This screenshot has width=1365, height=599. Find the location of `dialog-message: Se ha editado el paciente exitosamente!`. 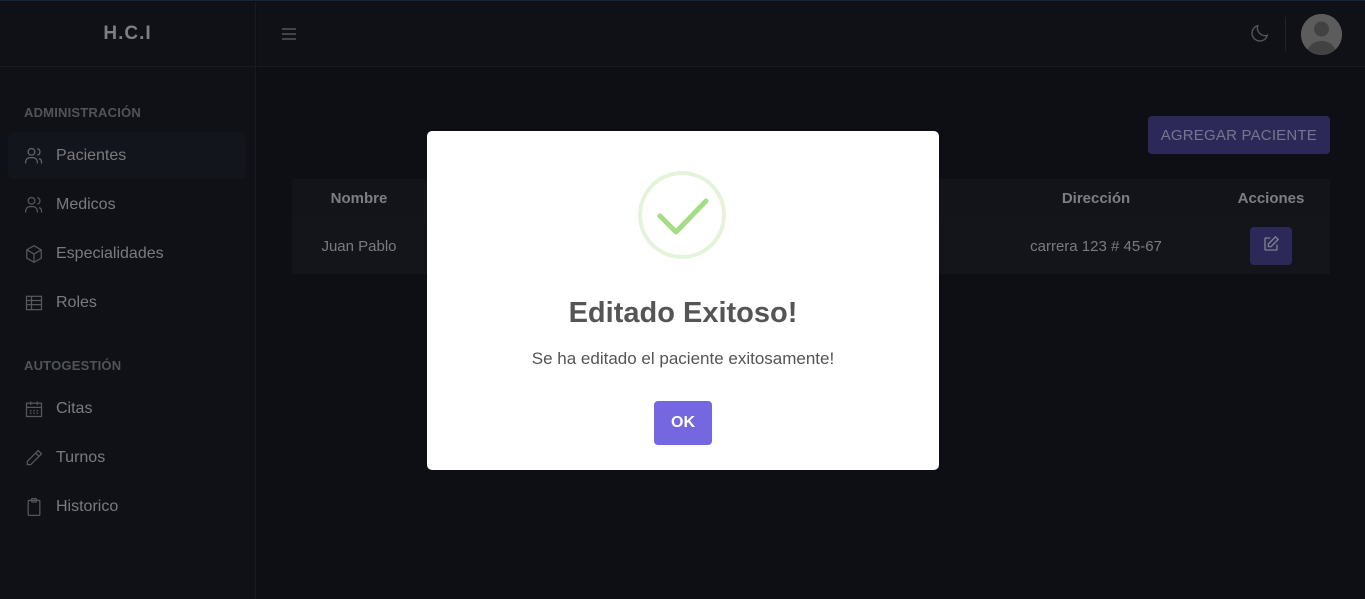

dialog-message: Se ha editado el paciente exitosamente! is located at coordinates (683, 358).